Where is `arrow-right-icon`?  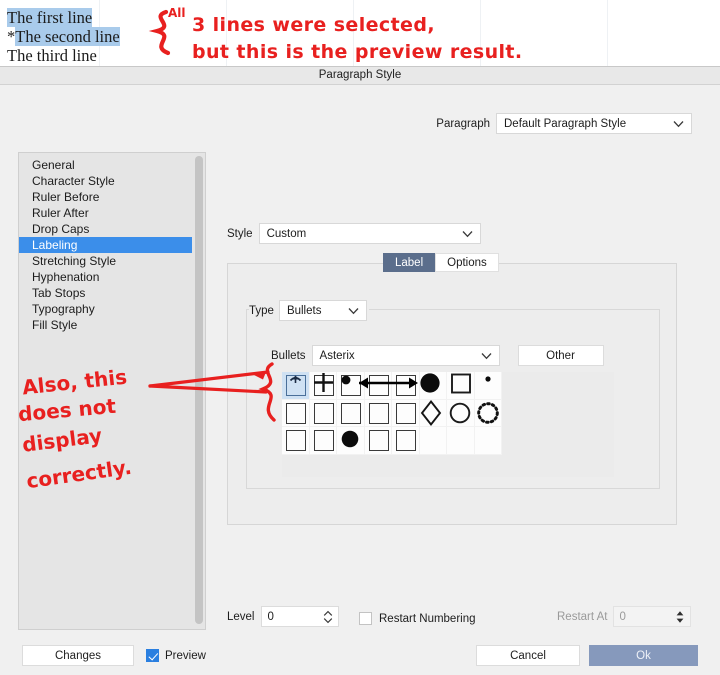
arrow-right-icon is located at coordinates (405, 383).